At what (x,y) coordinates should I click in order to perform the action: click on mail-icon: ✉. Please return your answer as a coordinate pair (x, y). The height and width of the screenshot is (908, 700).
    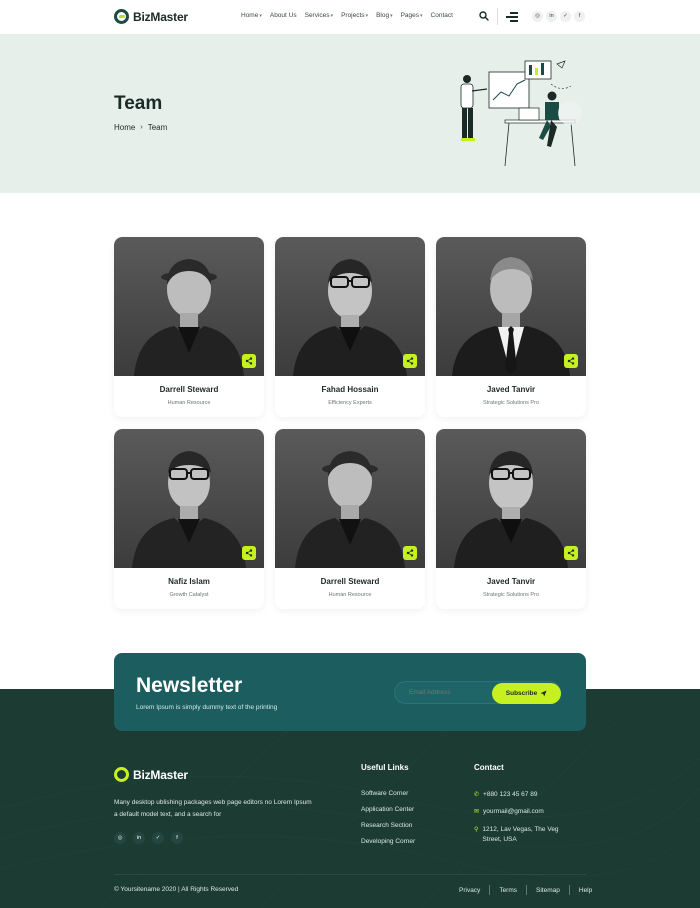
    Looking at the image, I should click on (477, 812).